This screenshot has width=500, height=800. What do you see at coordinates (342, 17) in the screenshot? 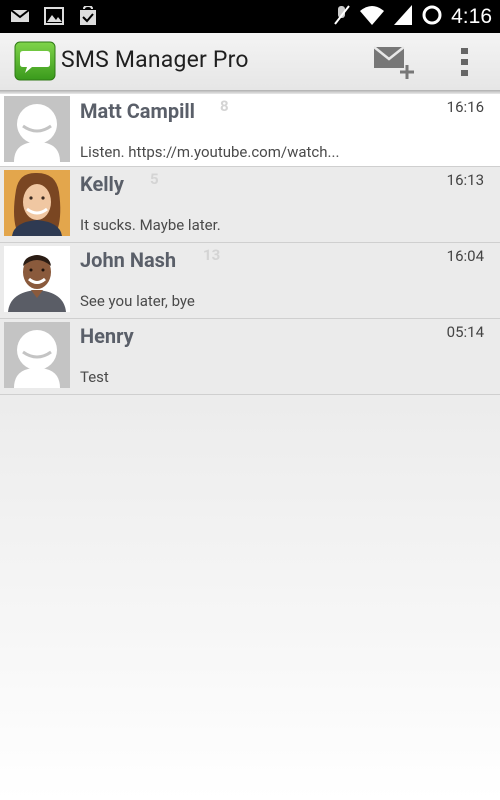
I see `mute-icon` at bounding box center [342, 17].